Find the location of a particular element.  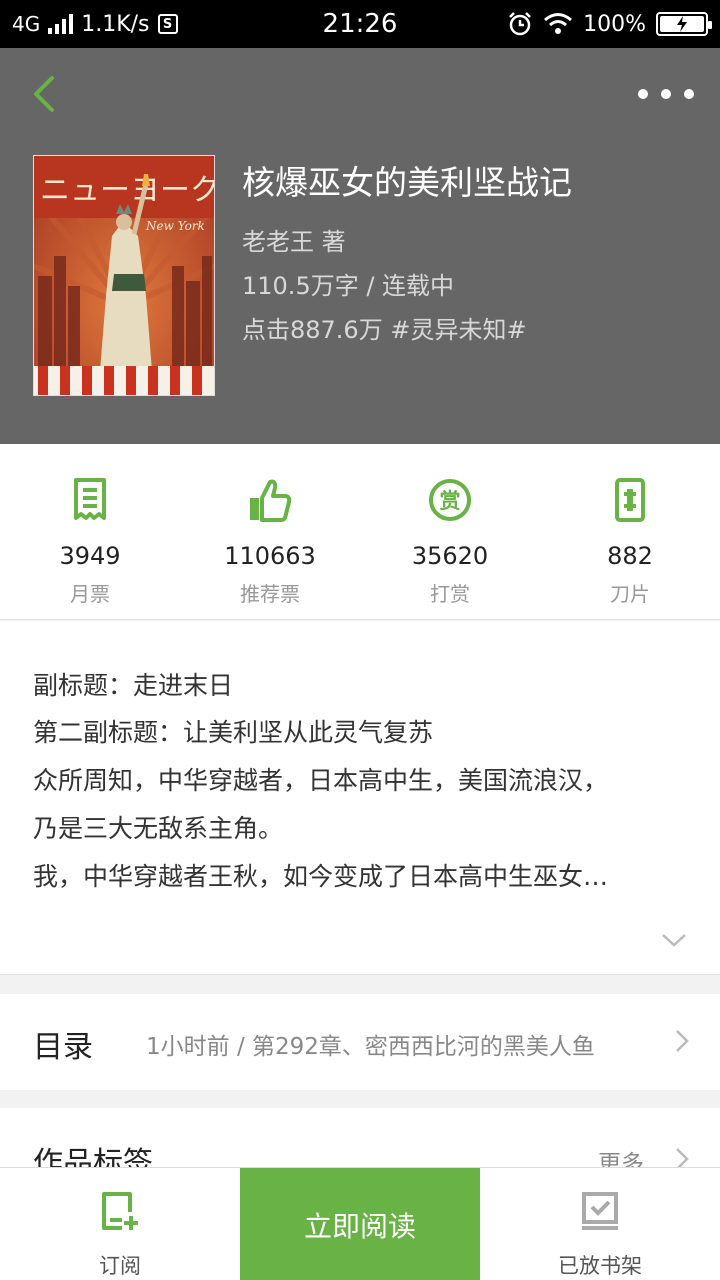

book-cover: ニューヨーク New York is located at coordinates (124, 275).